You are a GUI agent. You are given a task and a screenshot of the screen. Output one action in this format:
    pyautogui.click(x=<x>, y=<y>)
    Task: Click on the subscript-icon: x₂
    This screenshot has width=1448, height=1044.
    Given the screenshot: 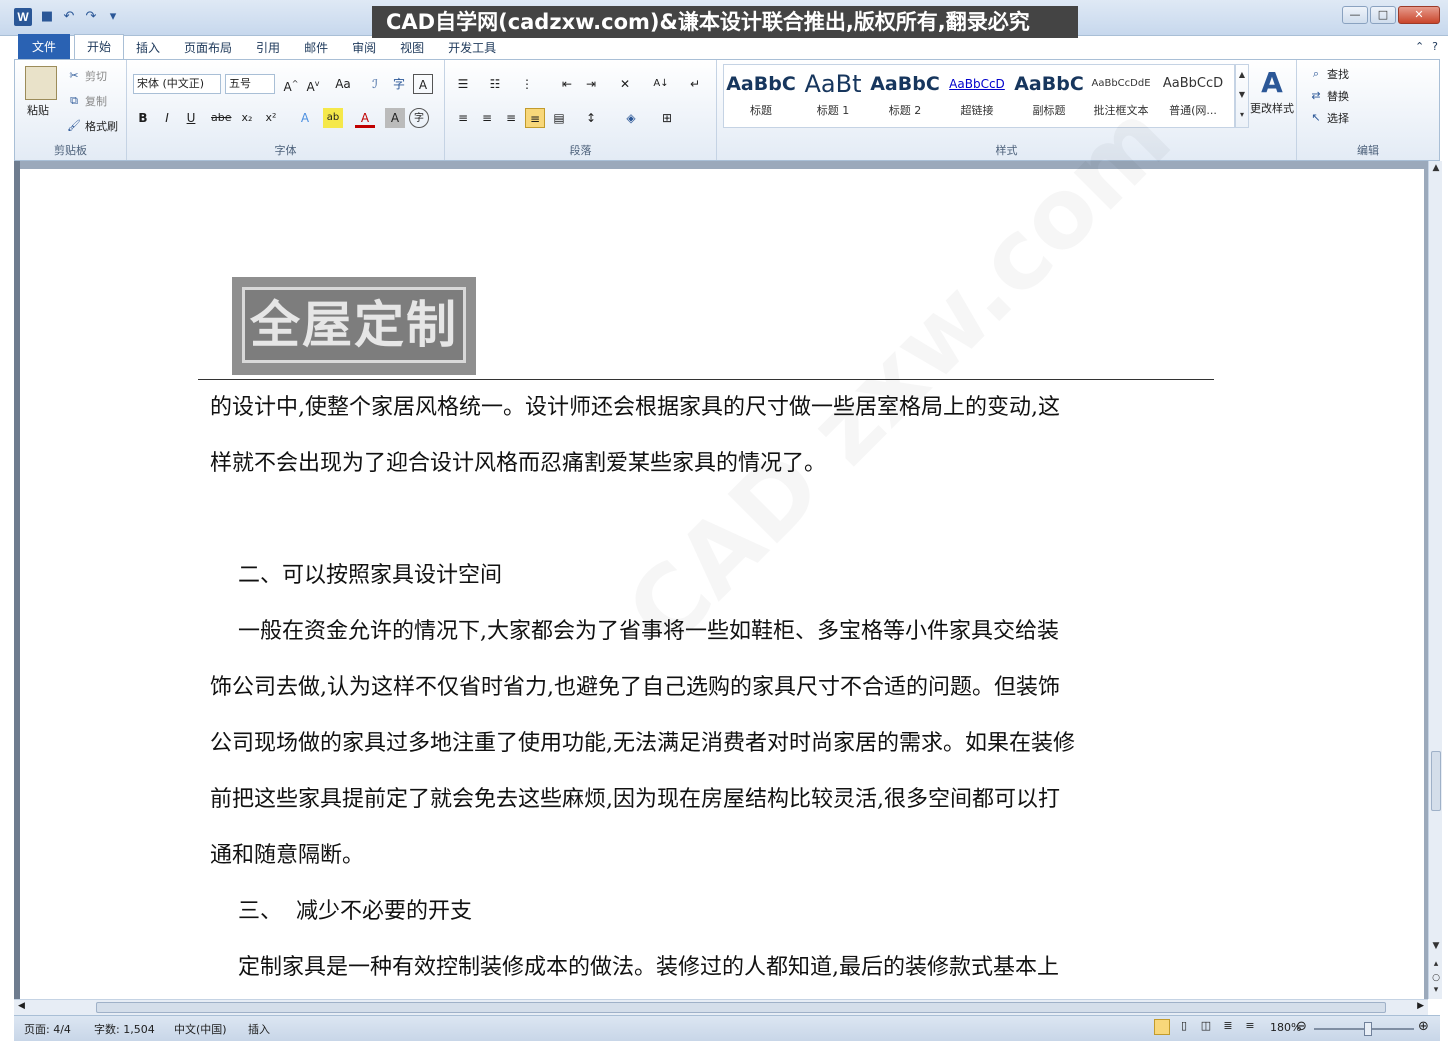 What is the action you would take?
    pyautogui.click(x=247, y=118)
    